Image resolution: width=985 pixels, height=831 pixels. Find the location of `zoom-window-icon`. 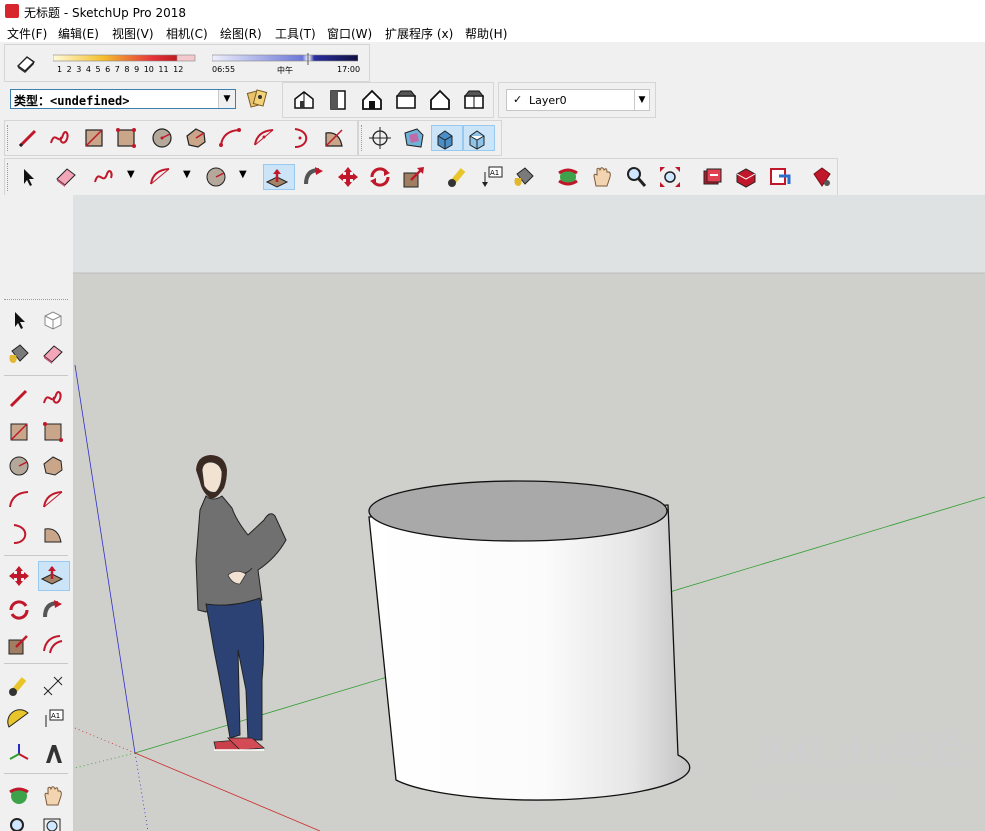

zoom-window-icon is located at coordinates (53, 823).